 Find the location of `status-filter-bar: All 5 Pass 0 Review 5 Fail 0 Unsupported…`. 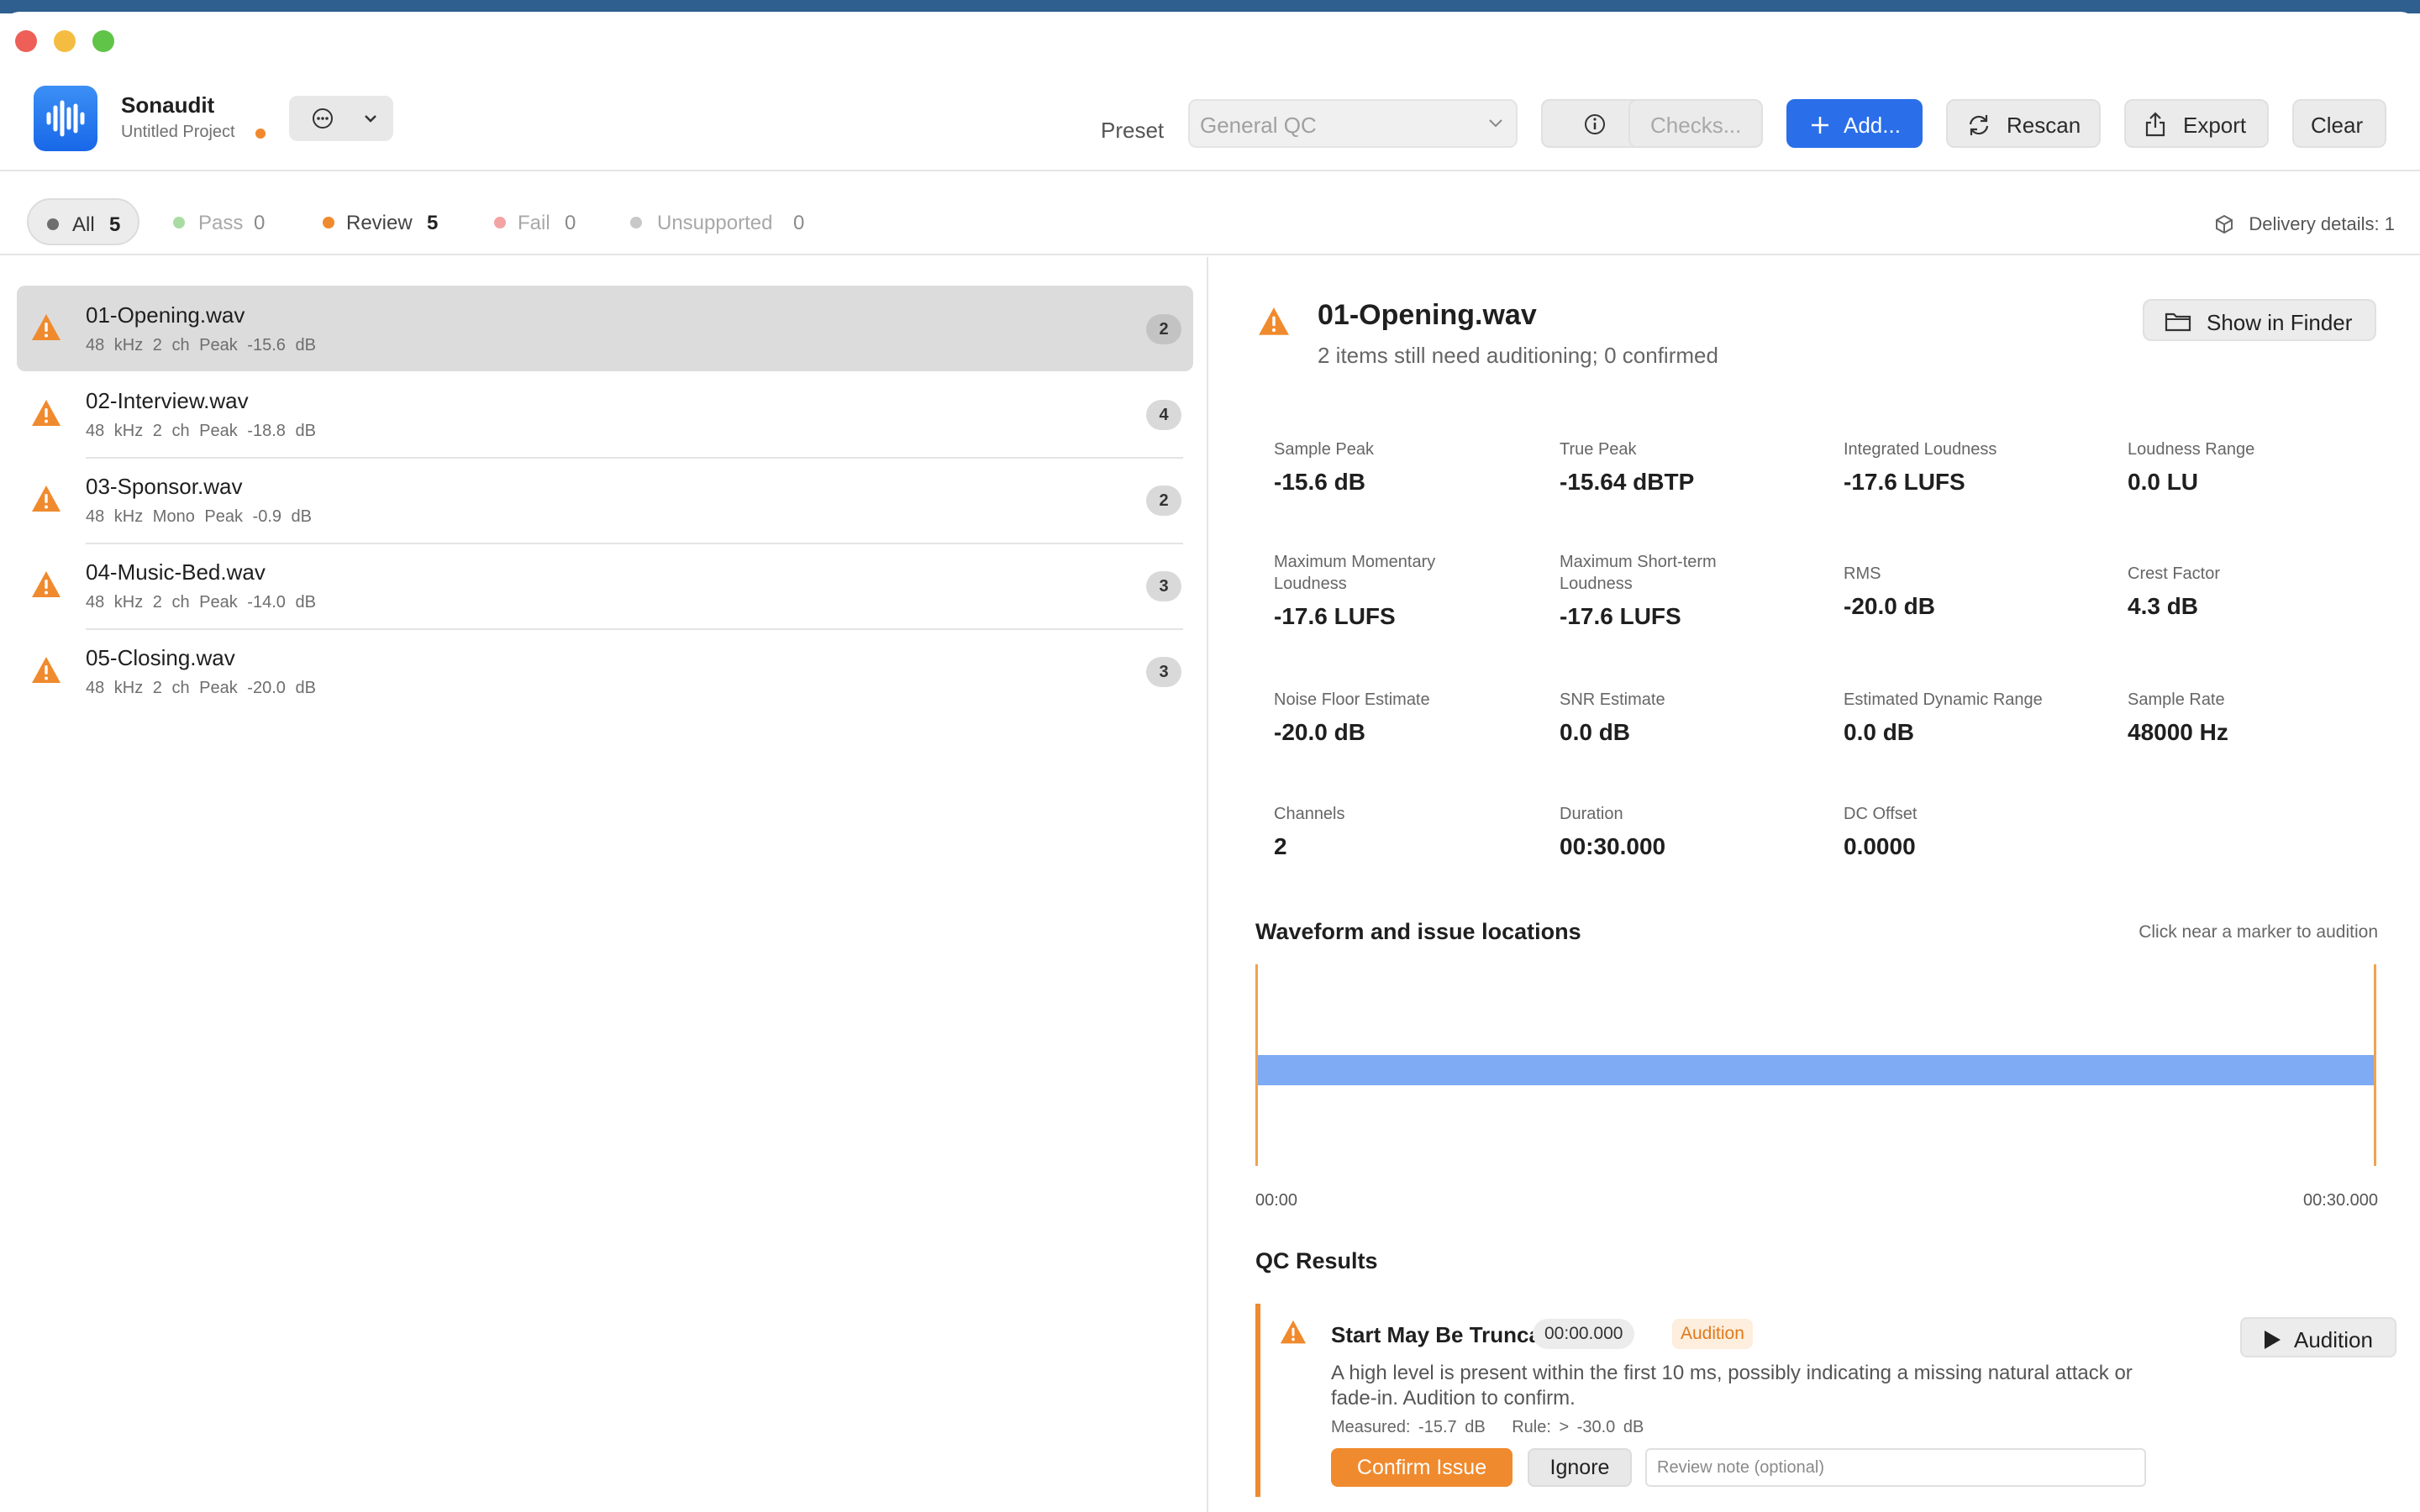

status-filter-bar: All 5 Pass 0 Review 5 Fail 0 Unsupported… is located at coordinates (1210, 214).